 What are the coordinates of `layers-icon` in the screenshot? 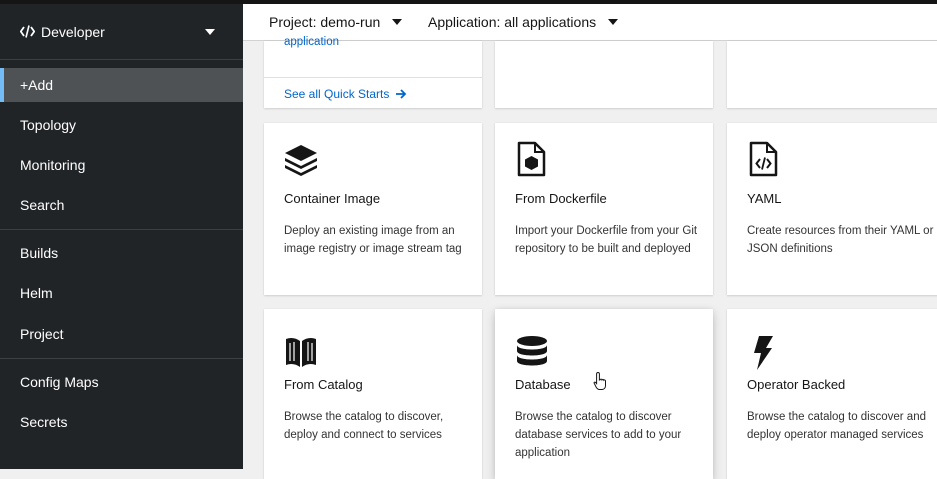 It's located at (301, 160).